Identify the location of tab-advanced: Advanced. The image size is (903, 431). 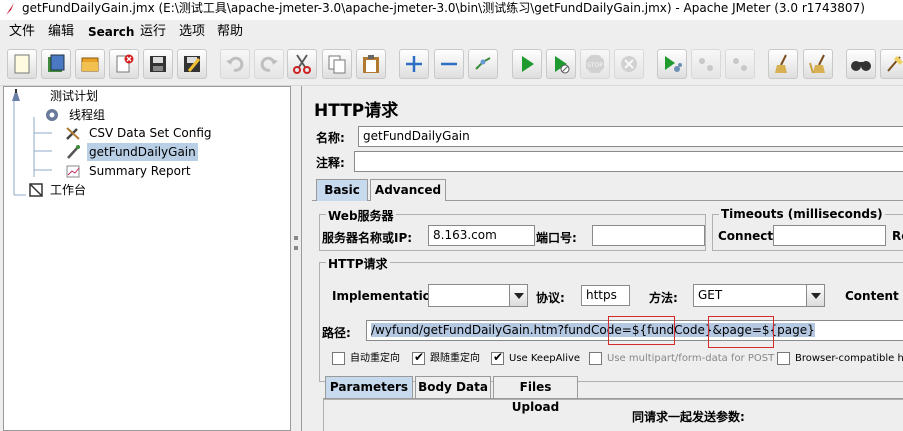
(408, 190).